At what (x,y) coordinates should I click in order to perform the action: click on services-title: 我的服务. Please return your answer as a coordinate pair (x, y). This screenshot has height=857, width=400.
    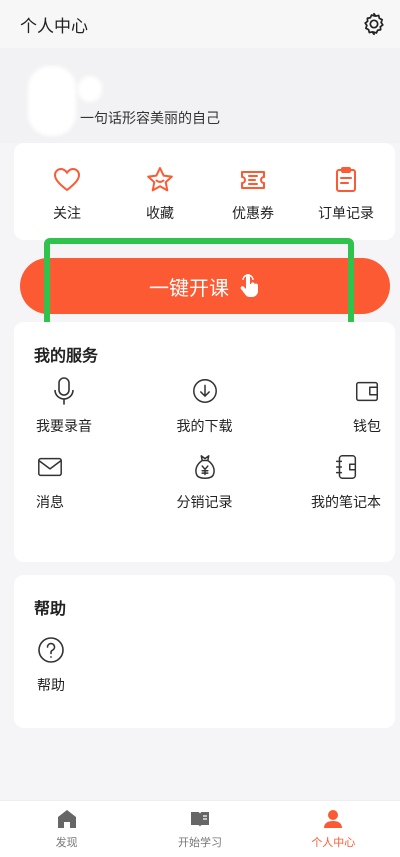
    Looking at the image, I should click on (66, 355).